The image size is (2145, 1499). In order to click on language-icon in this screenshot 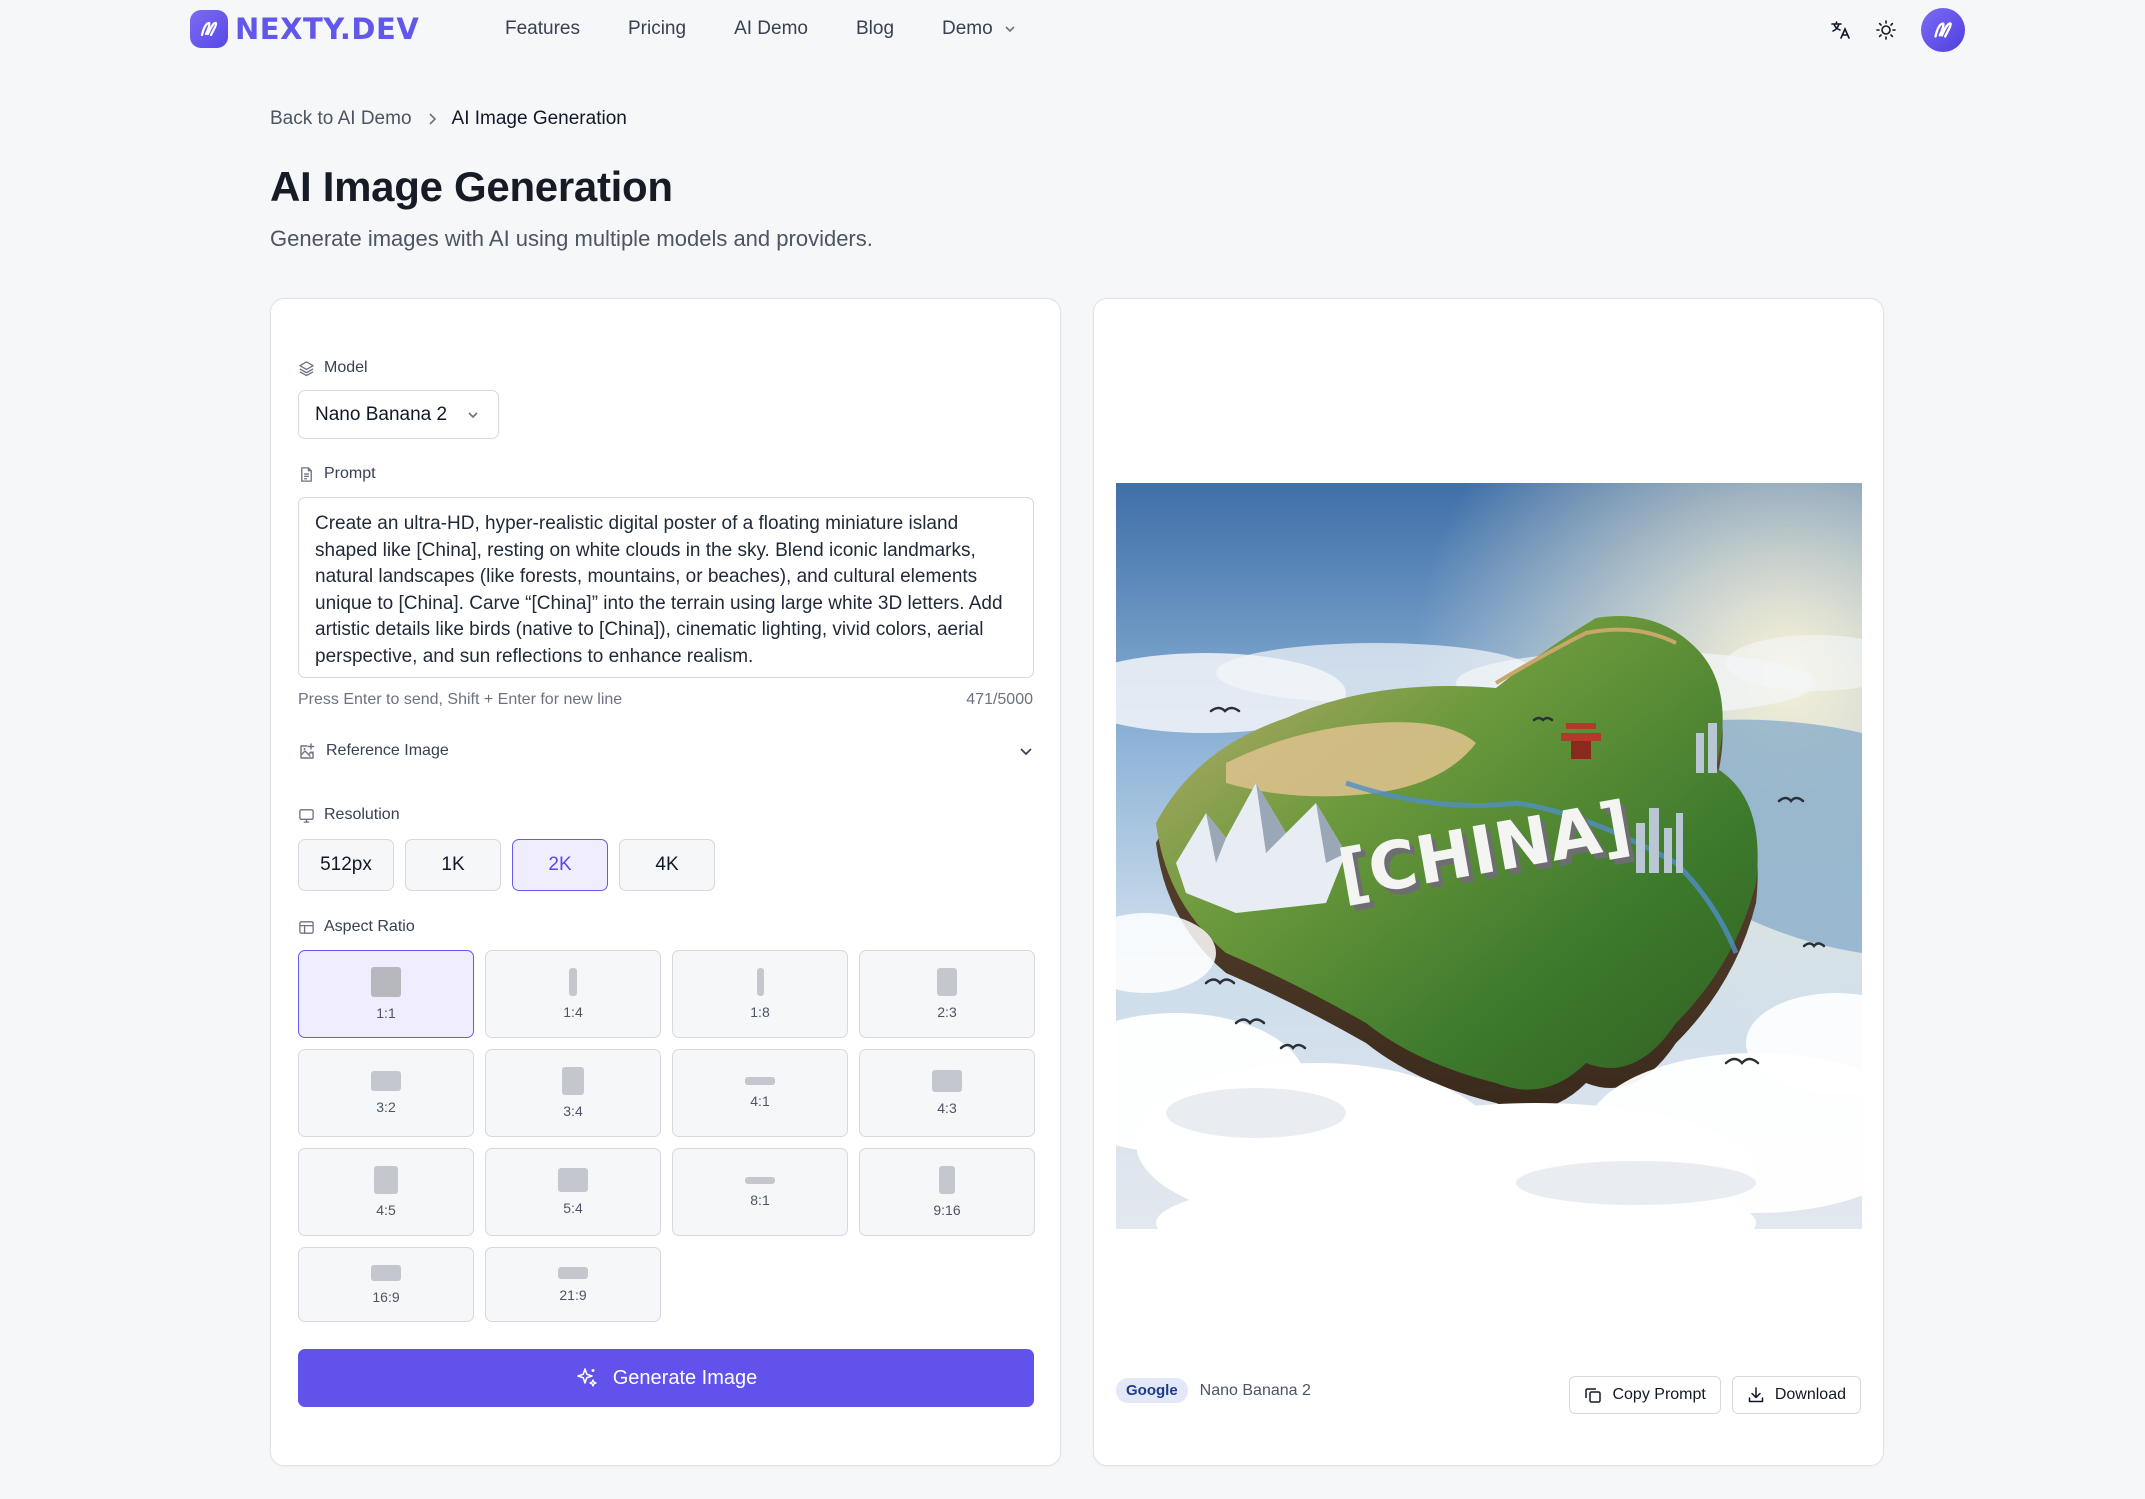, I will do `click(1840, 30)`.